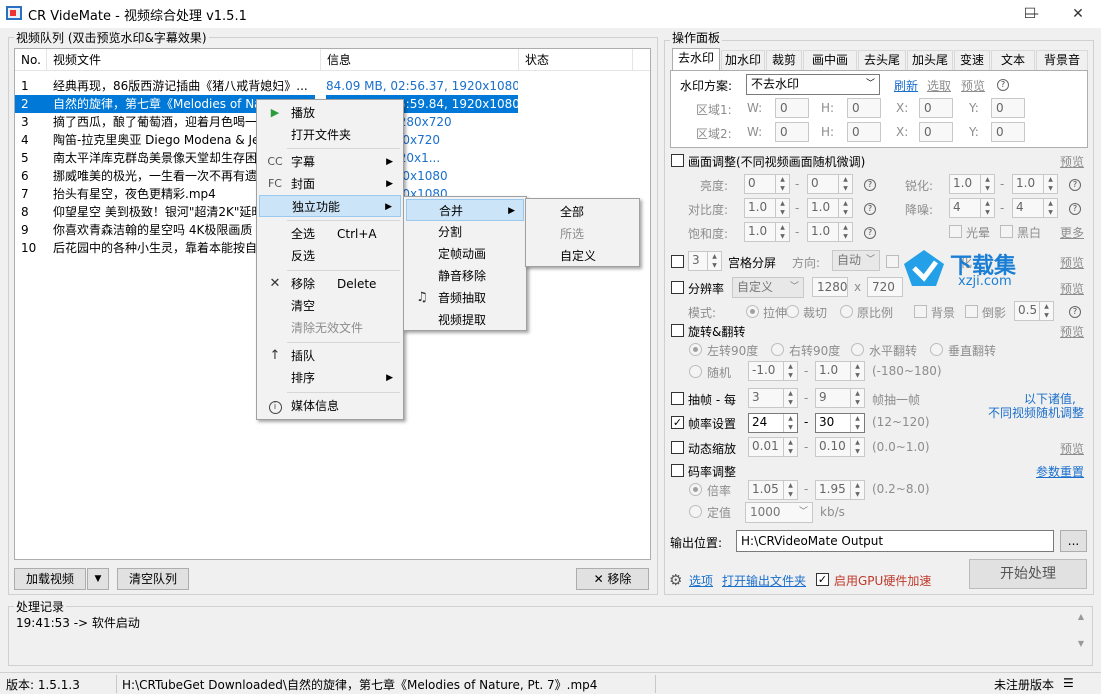  What do you see at coordinates (822, 579) in the screenshot?
I see `gpu-checkbox: ✓` at bounding box center [822, 579].